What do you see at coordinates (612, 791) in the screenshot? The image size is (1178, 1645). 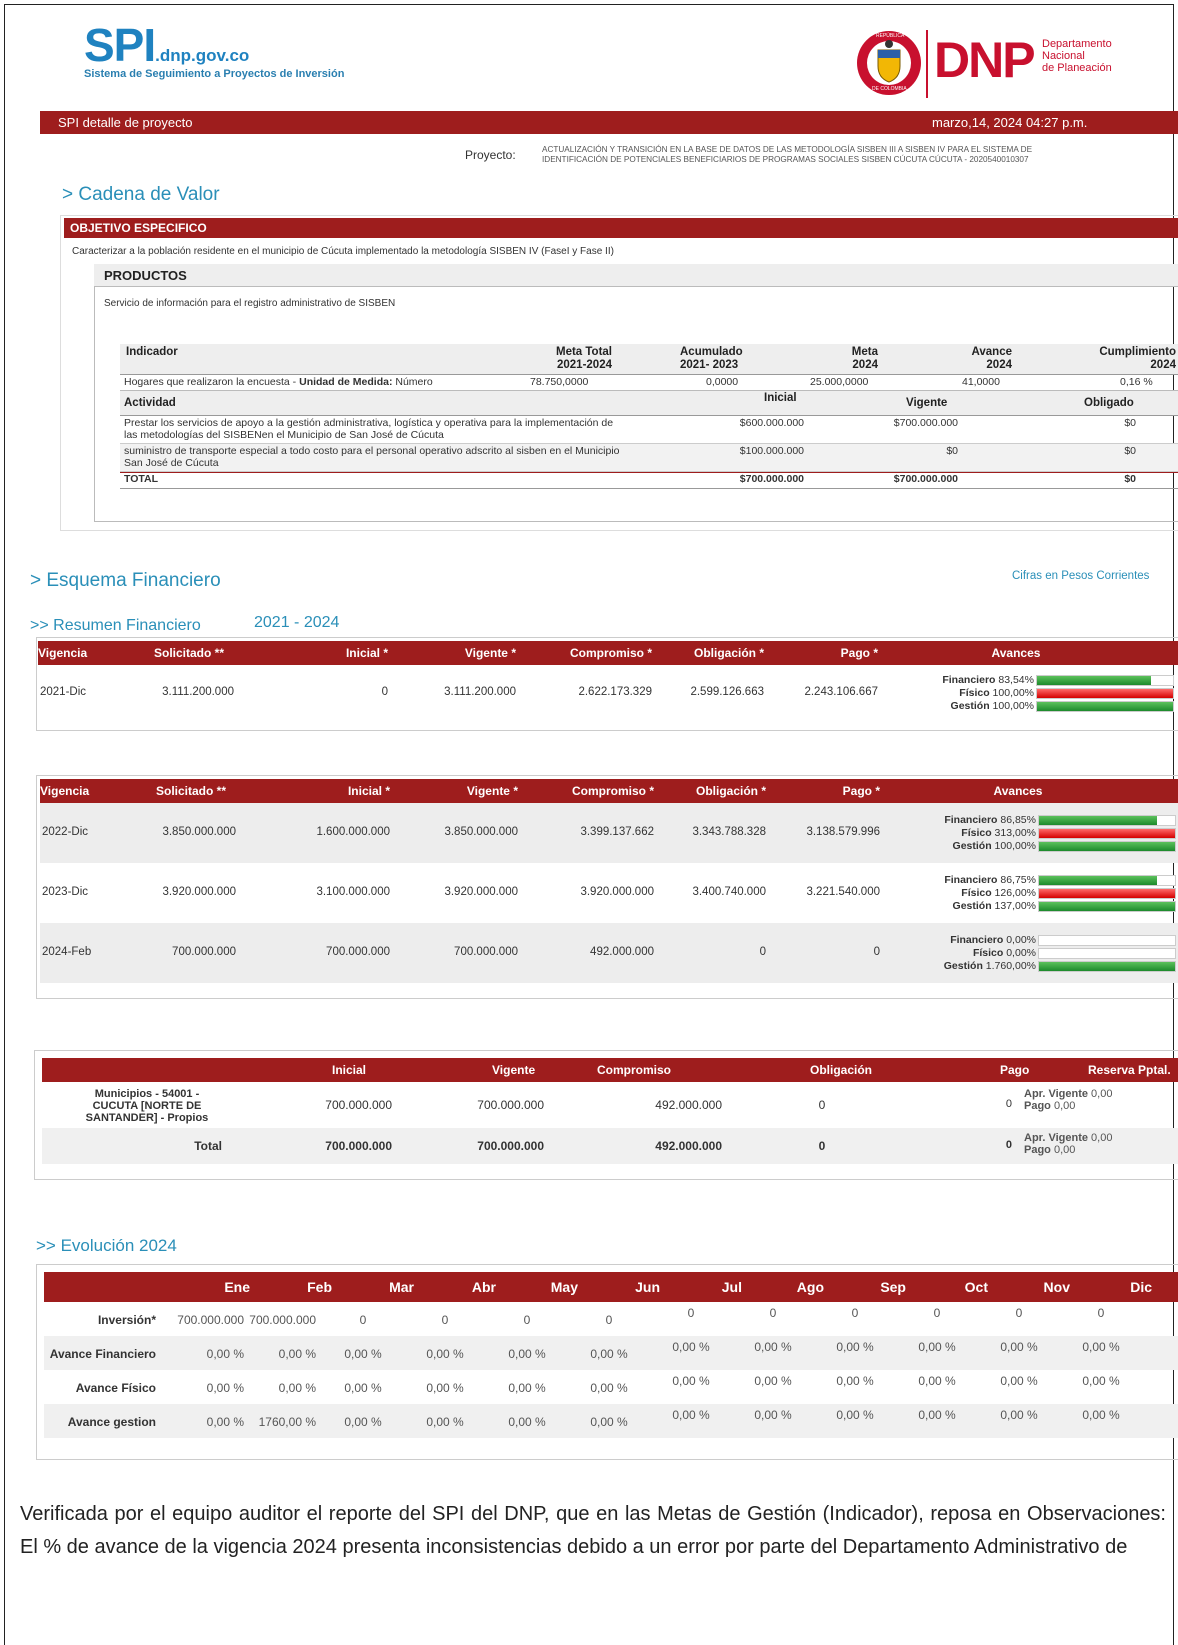 I see `resumen-col: Compromiso *` at bounding box center [612, 791].